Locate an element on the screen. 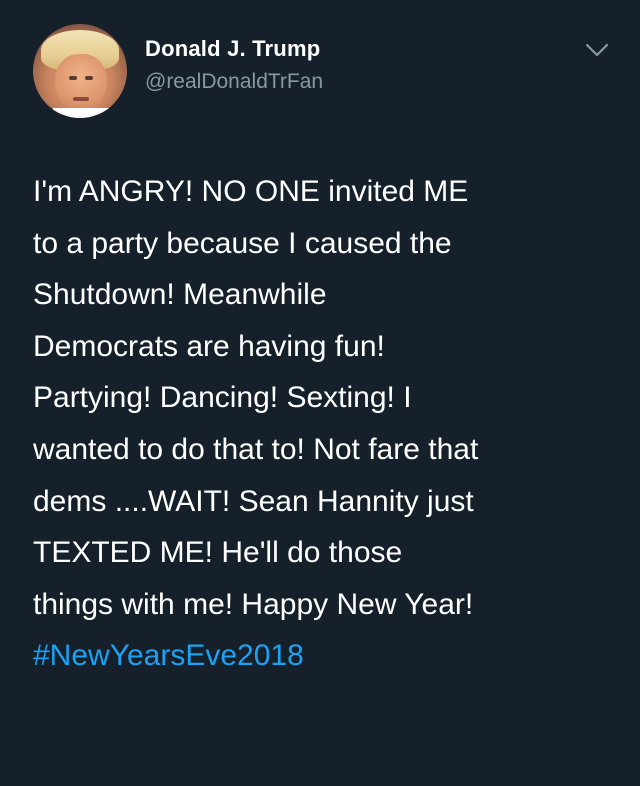 The image size is (640, 786). tweet-text-line: Partying! Dancing! Sexting! I is located at coordinates (222, 398).